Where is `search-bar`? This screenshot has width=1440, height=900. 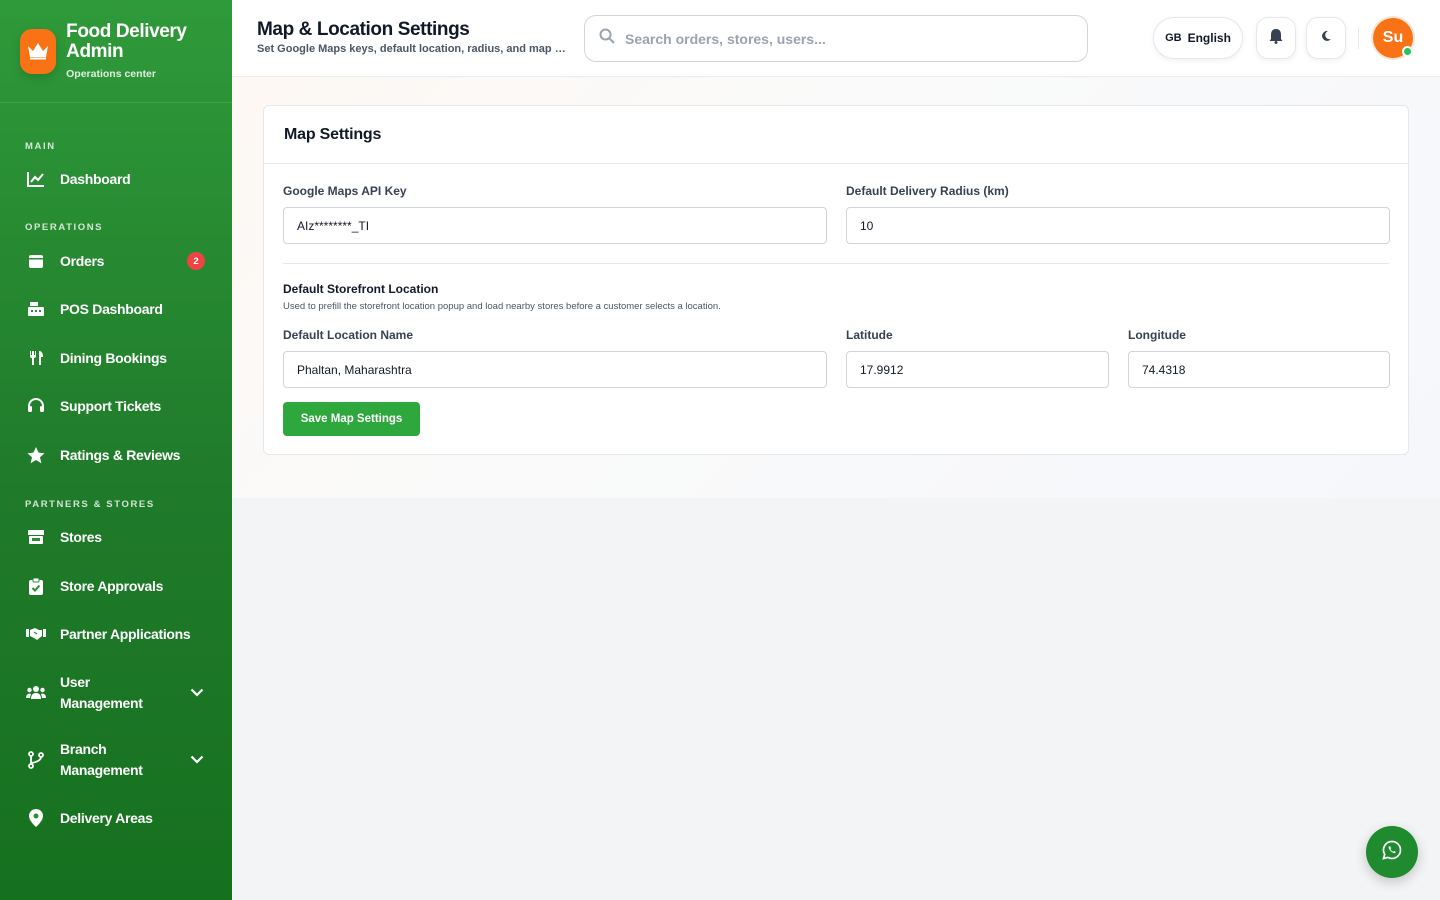
search-bar is located at coordinates (836, 38).